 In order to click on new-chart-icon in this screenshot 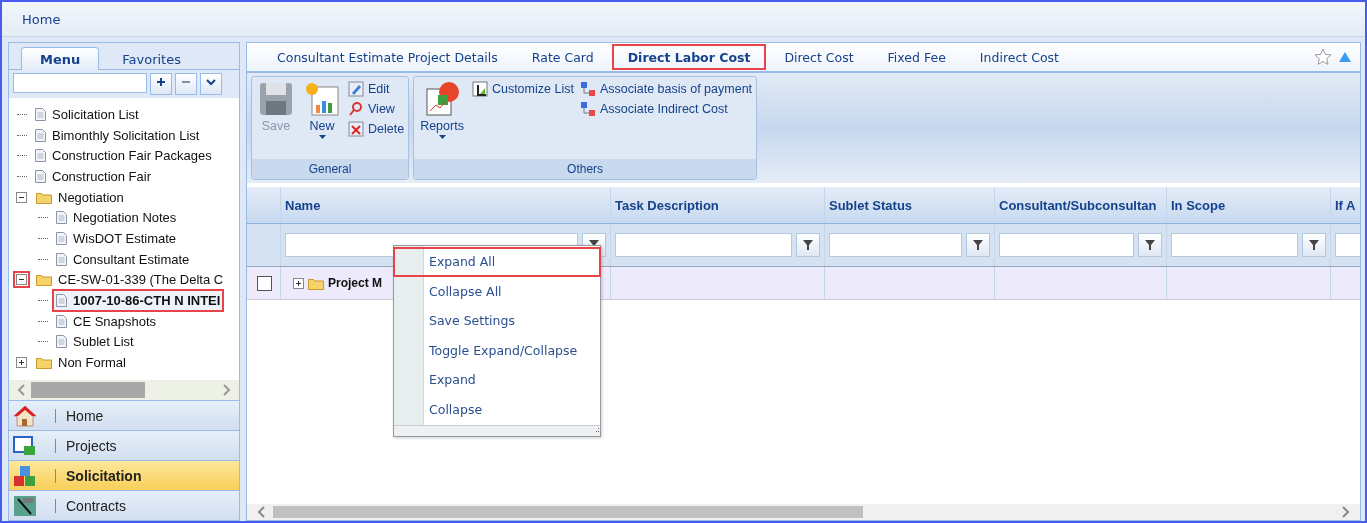, I will do `click(322, 99)`.